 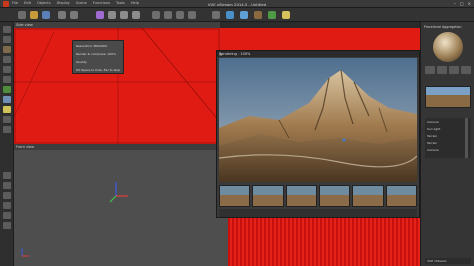 What do you see at coordinates (442, 70) in the screenshot?
I see `load-material-icon` at bounding box center [442, 70].